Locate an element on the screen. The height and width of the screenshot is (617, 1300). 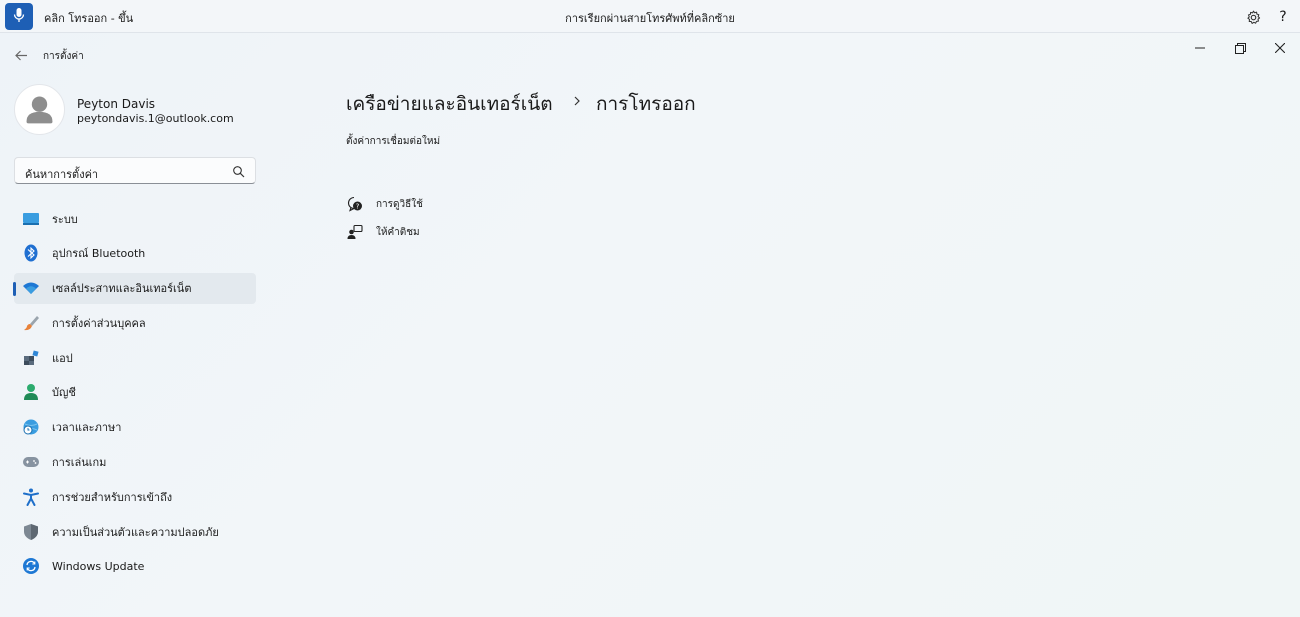
shield-icon is located at coordinates (31, 532).